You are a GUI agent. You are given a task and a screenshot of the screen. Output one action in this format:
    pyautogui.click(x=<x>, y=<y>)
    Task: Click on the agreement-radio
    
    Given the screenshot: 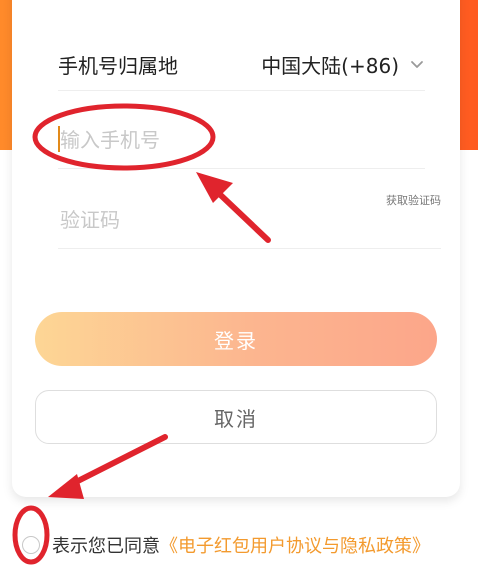 What is the action you would take?
    pyautogui.click(x=31, y=545)
    